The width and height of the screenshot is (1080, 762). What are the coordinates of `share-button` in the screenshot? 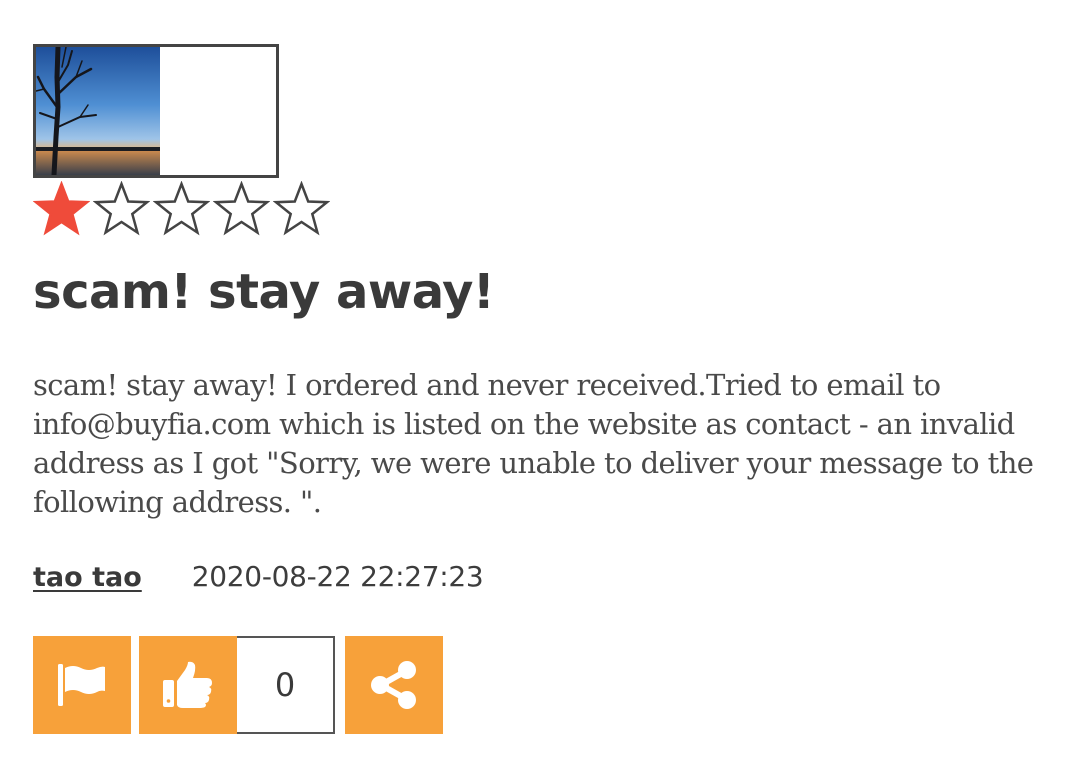 It's located at (394, 685).